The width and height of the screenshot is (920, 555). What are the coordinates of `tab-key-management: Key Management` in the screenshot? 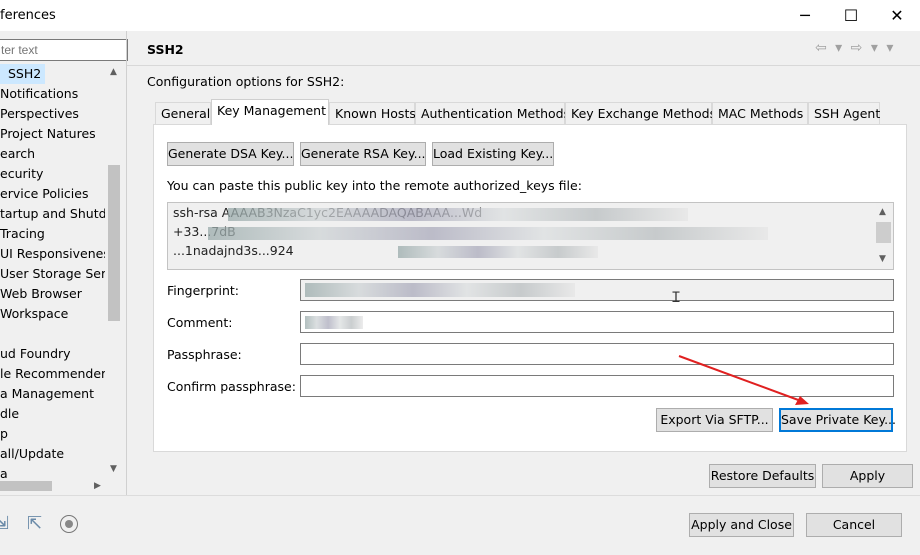 It's located at (270, 112).